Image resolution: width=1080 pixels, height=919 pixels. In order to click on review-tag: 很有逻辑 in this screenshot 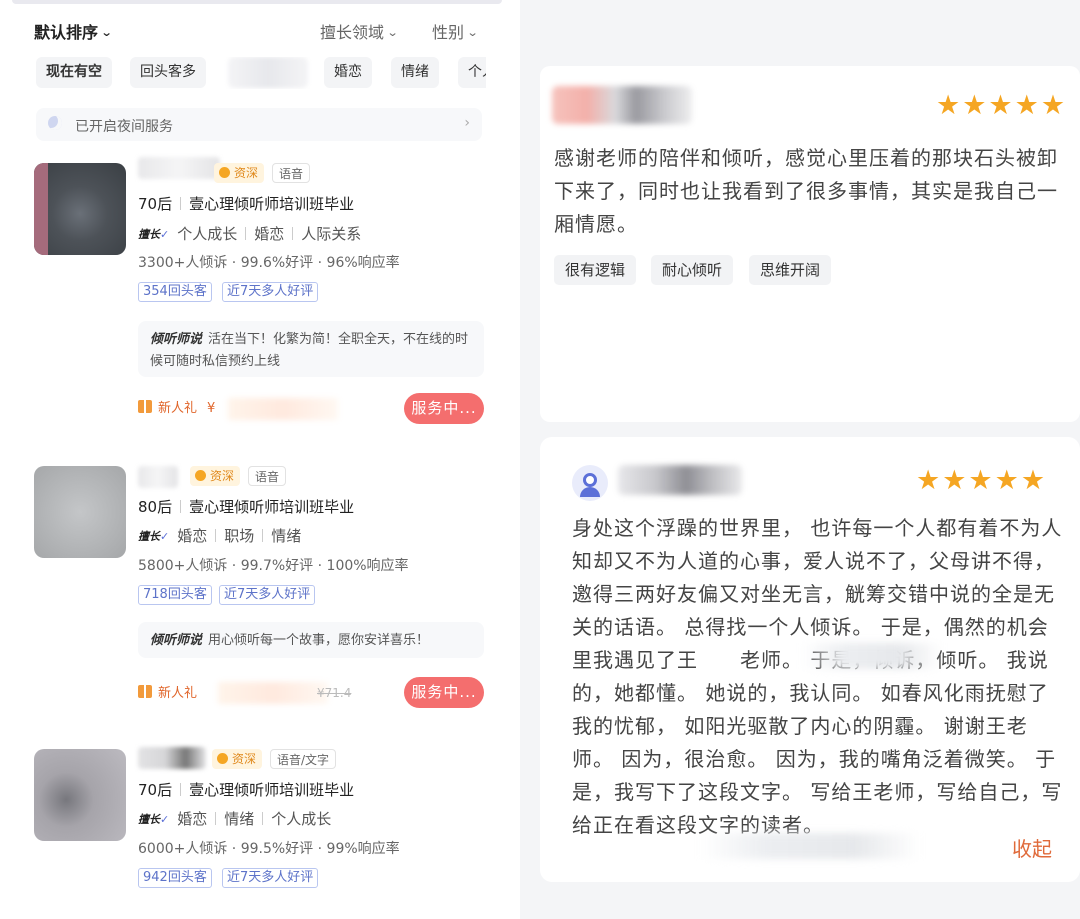, I will do `click(595, 270)`.